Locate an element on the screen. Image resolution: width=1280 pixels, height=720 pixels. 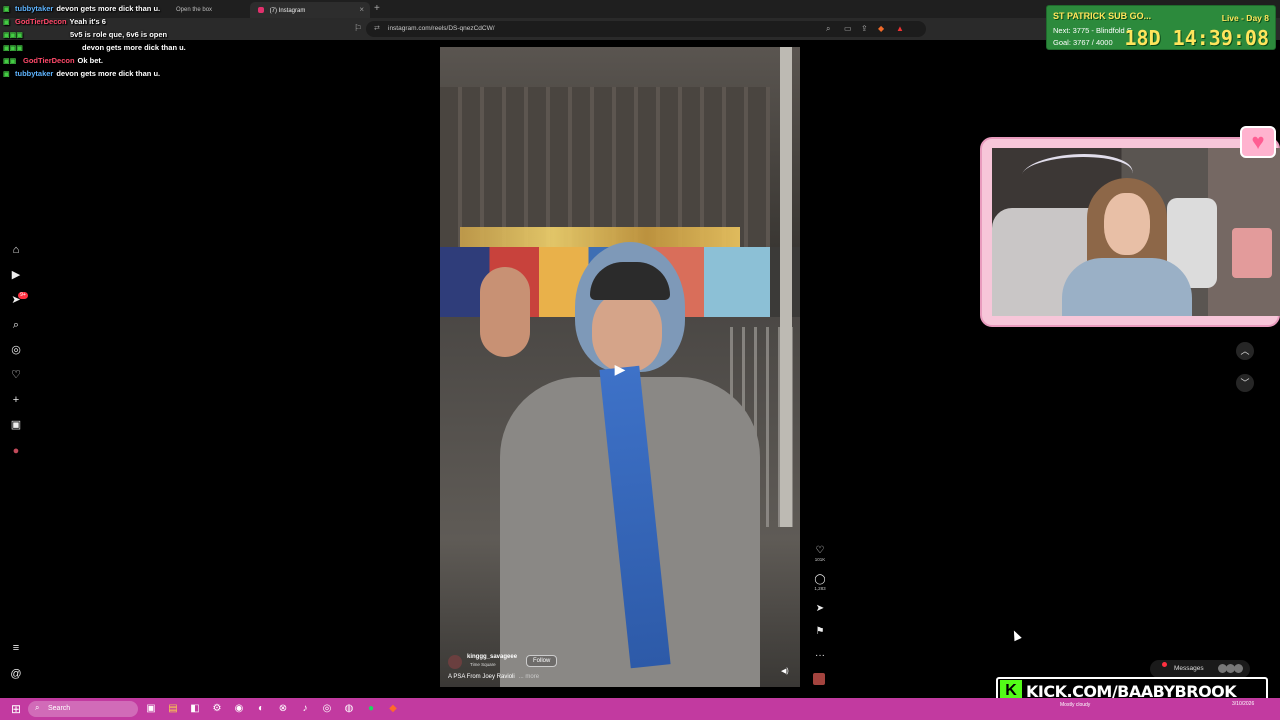
notifications-icon: ♡ is located at coordinates (16, 375).